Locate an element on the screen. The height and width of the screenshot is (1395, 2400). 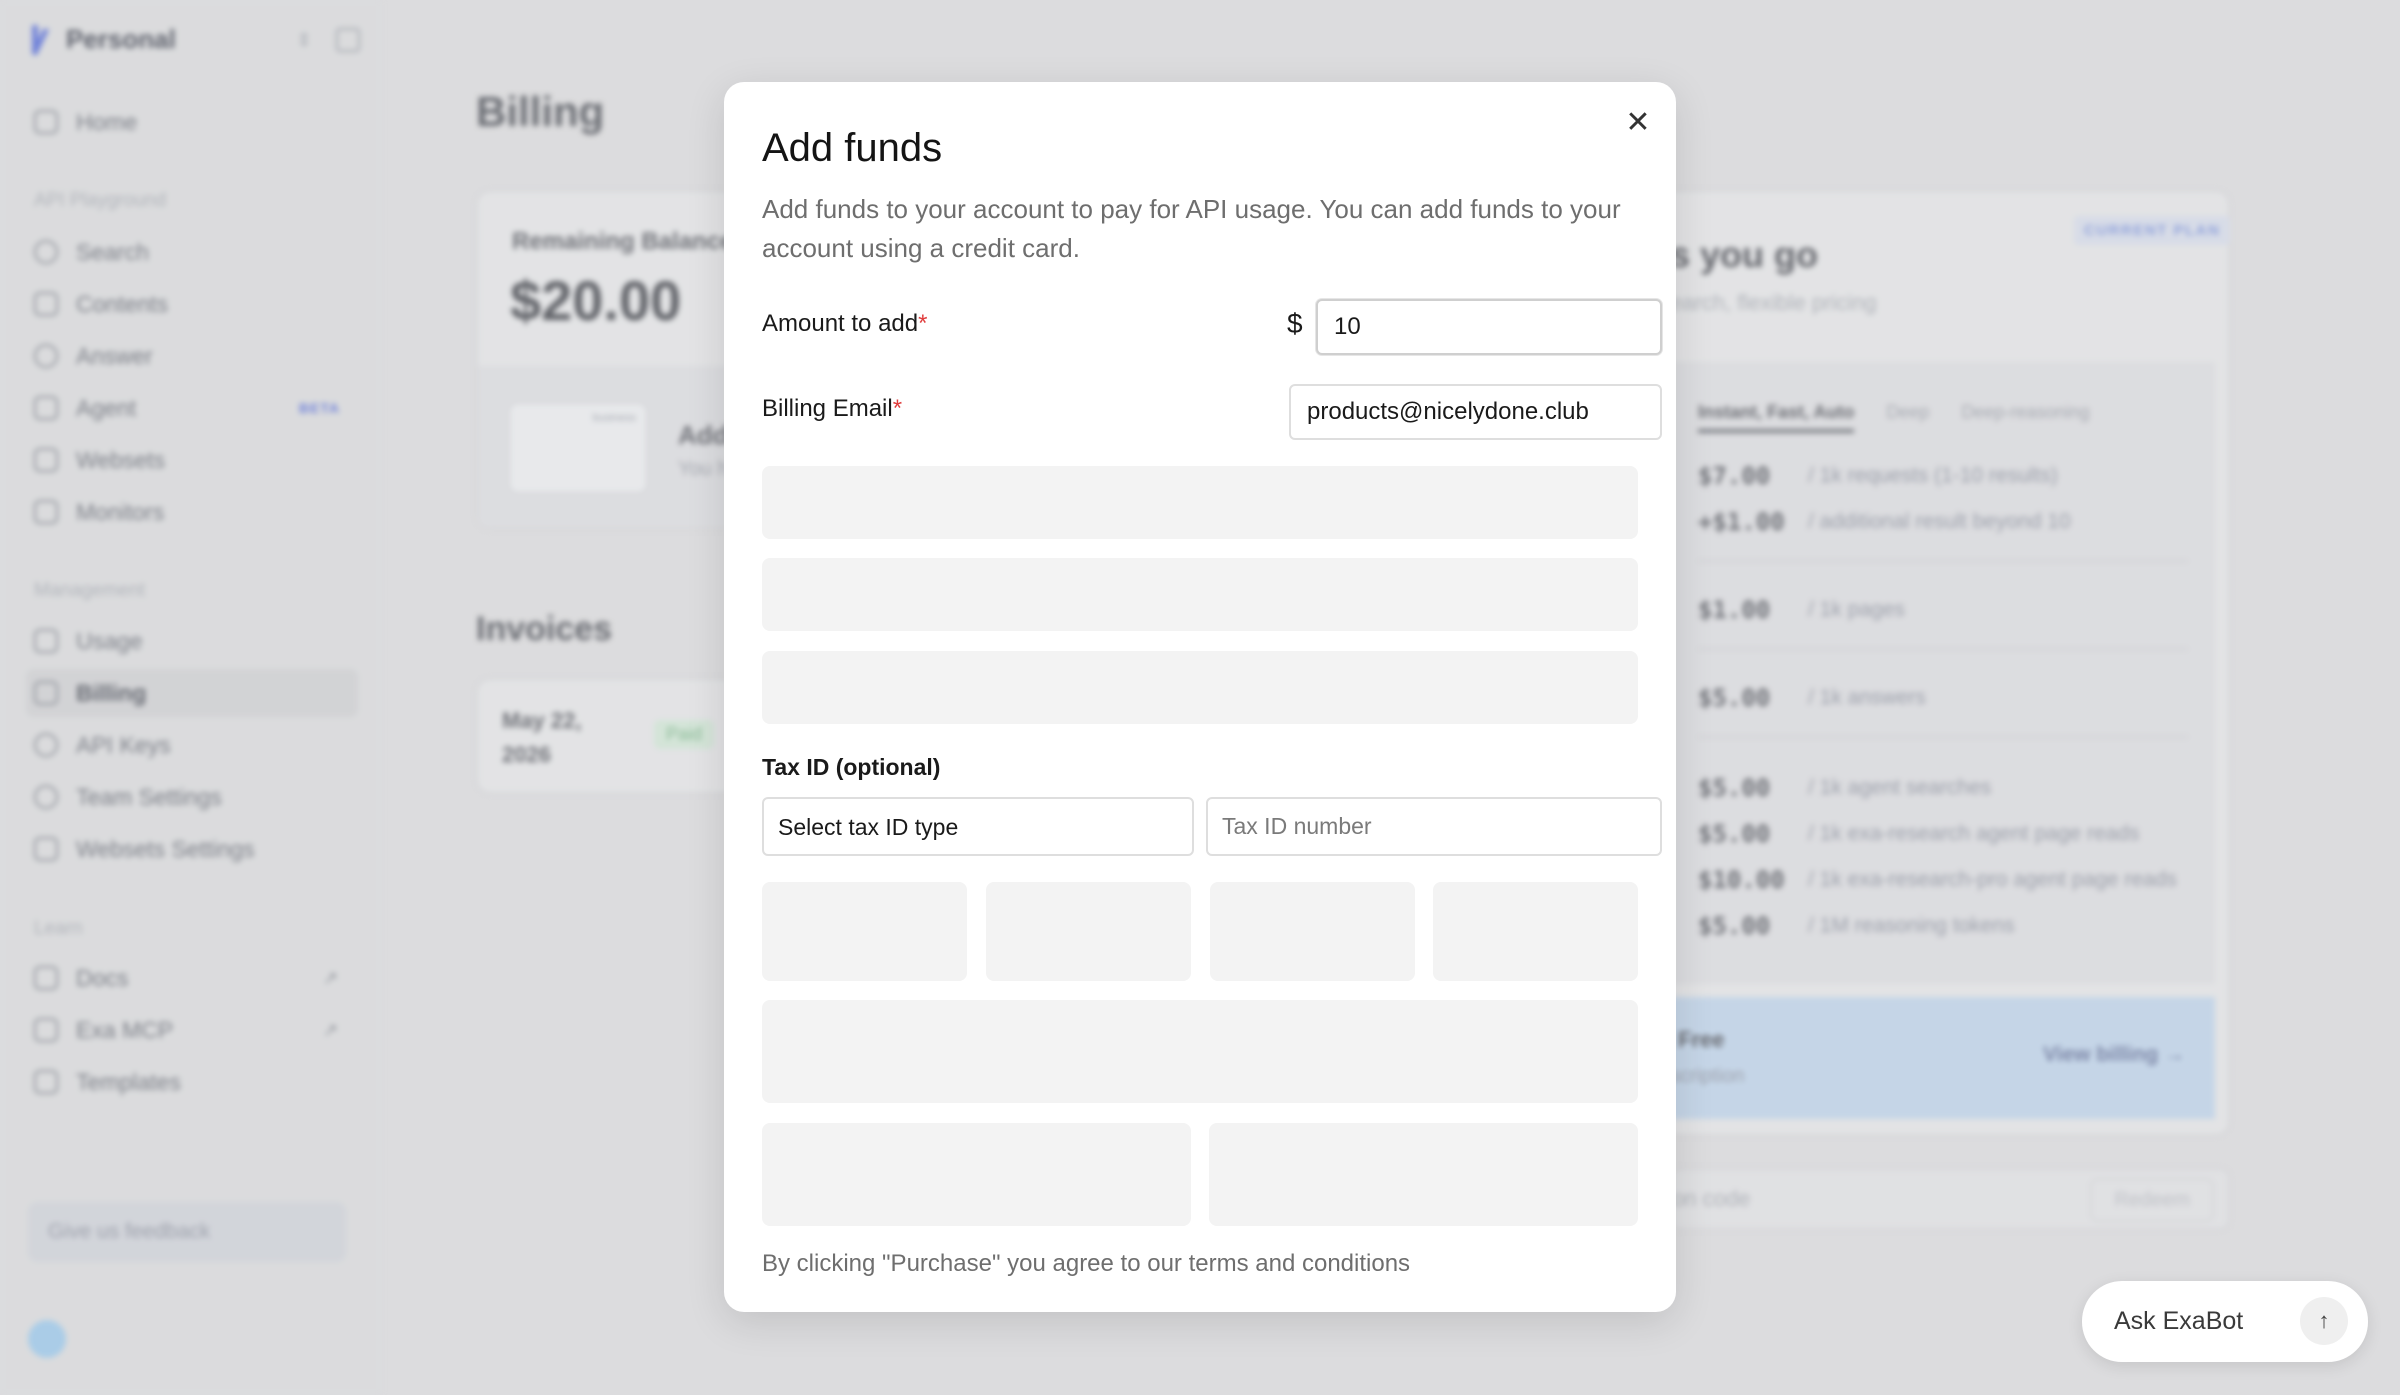
tax-id-type-select: Select tax ID type is located at coordinates (978, 826).